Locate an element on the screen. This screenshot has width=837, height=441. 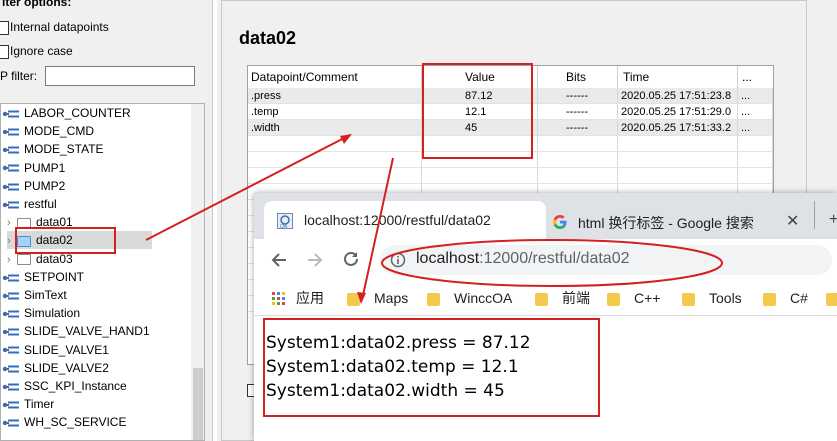
url-highlight-ellipse is located at coordinates (552, 263).